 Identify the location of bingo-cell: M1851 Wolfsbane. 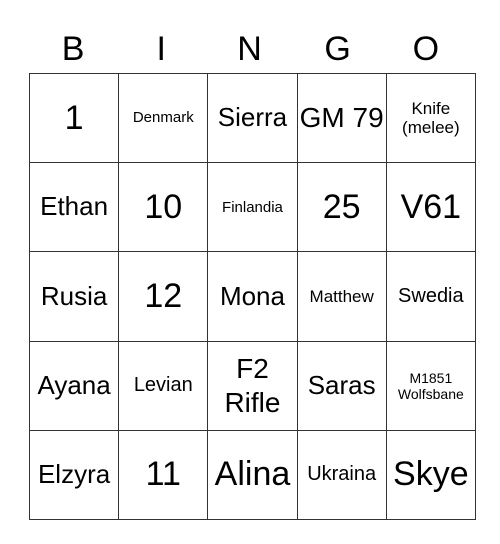
(430, 385).